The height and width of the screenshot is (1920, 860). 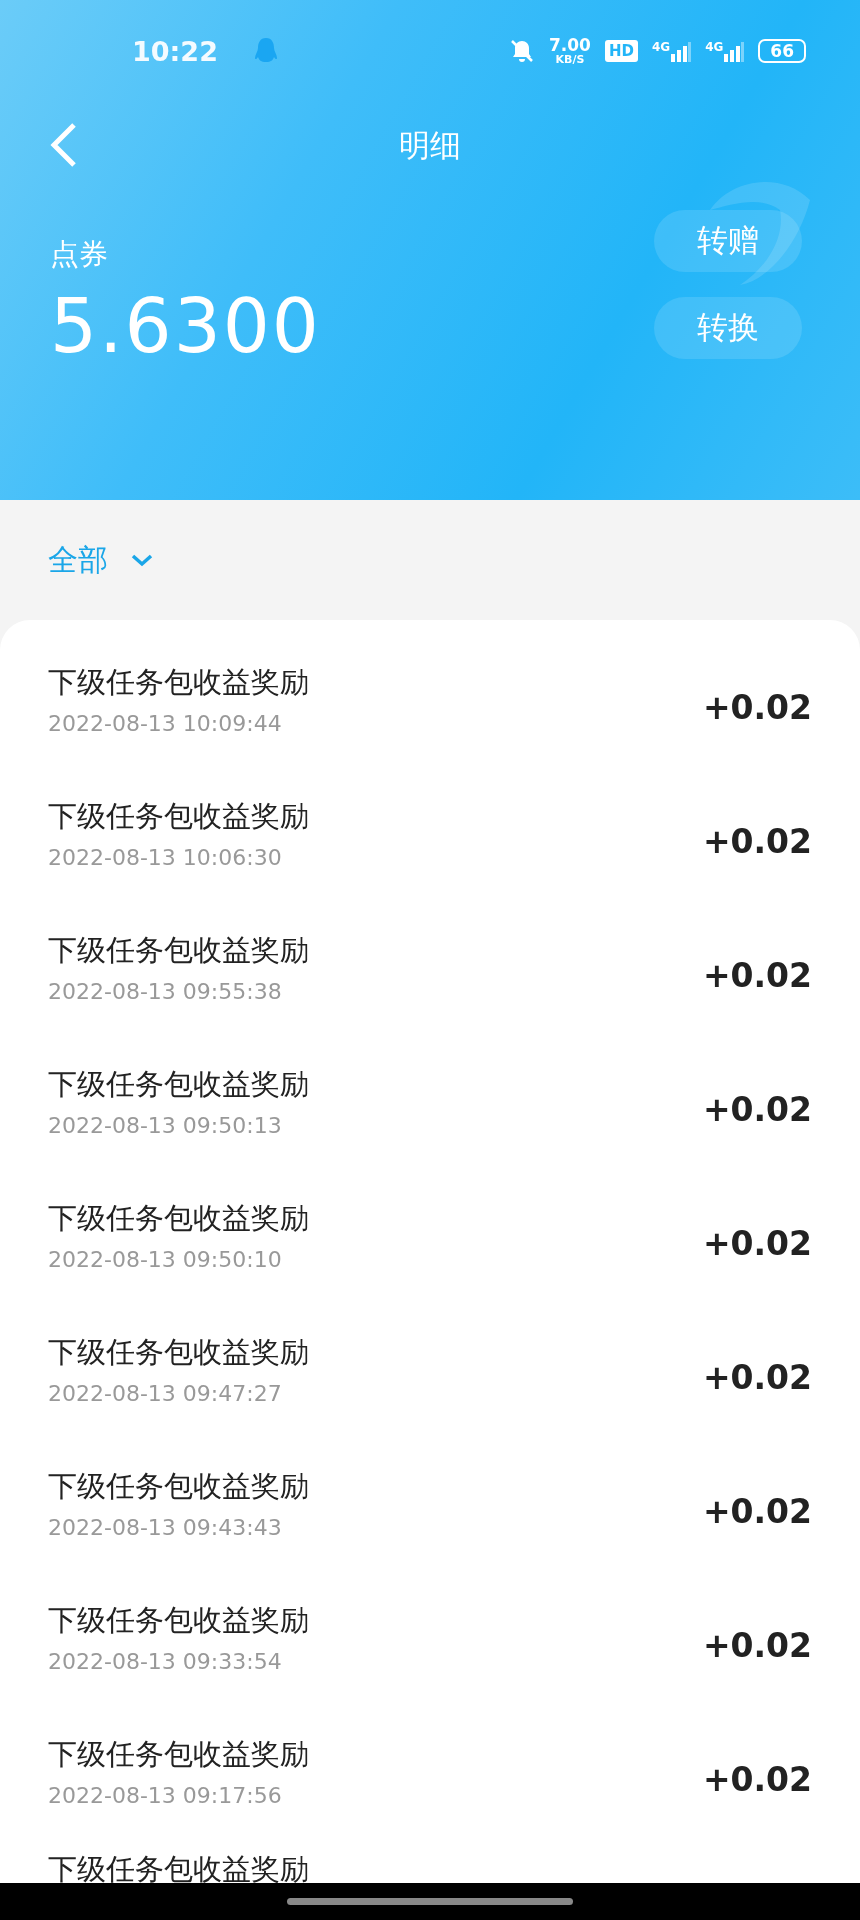 What do you see at coordinates (430, 1901) in the screenshot?
I see `home-indicator` at bounding box center [430, 1901].